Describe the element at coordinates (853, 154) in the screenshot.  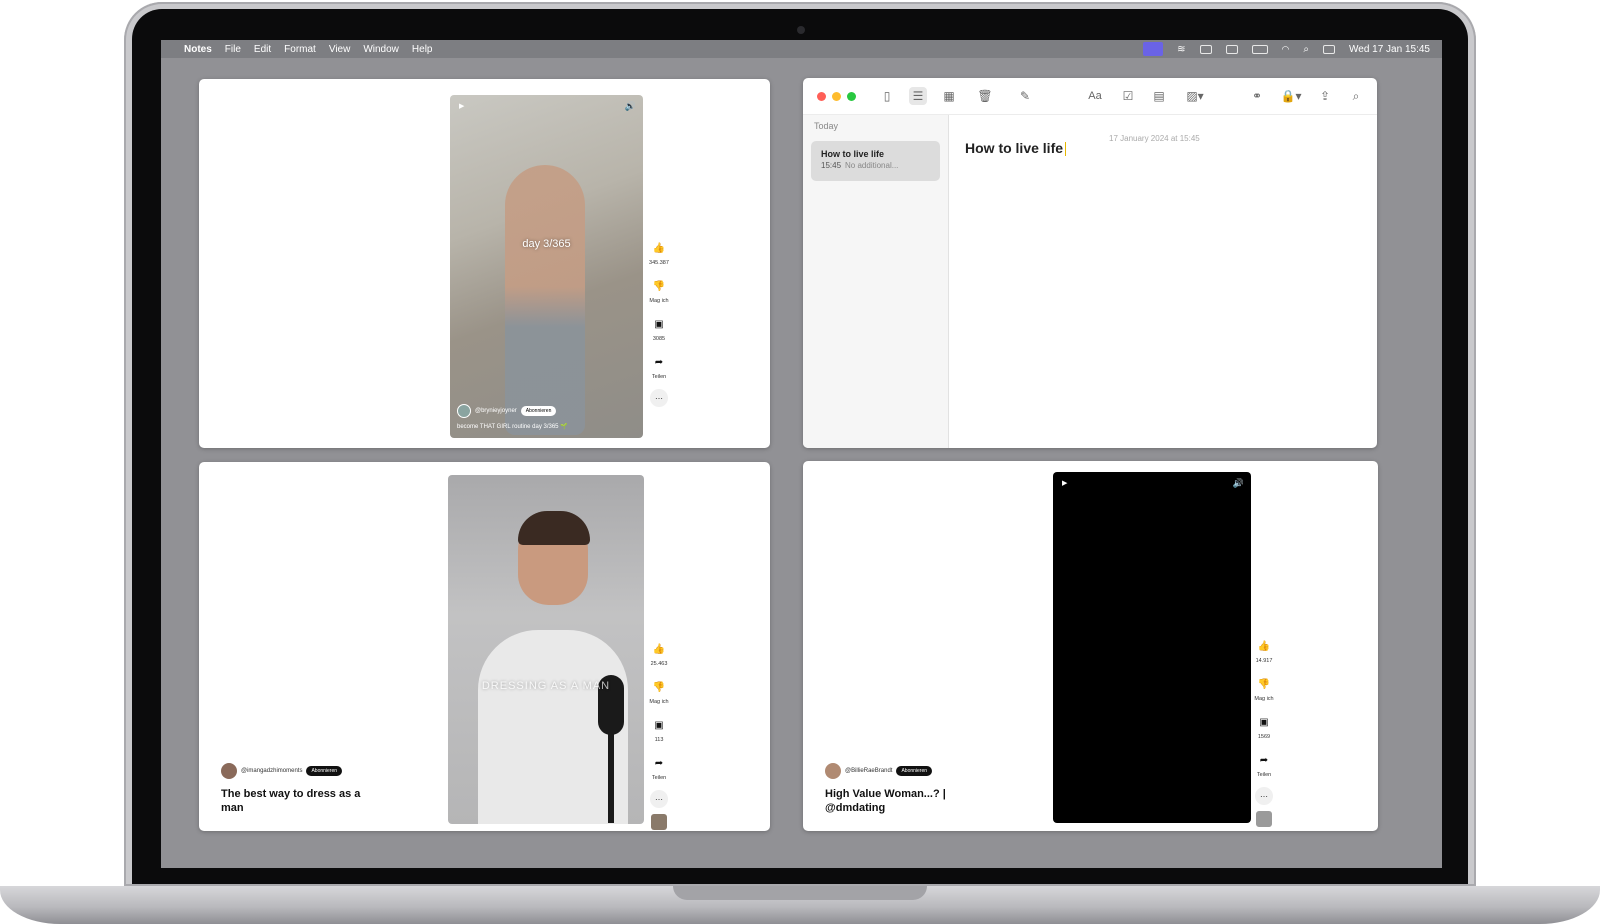
I see `note-item-title: How to live life` at that location.